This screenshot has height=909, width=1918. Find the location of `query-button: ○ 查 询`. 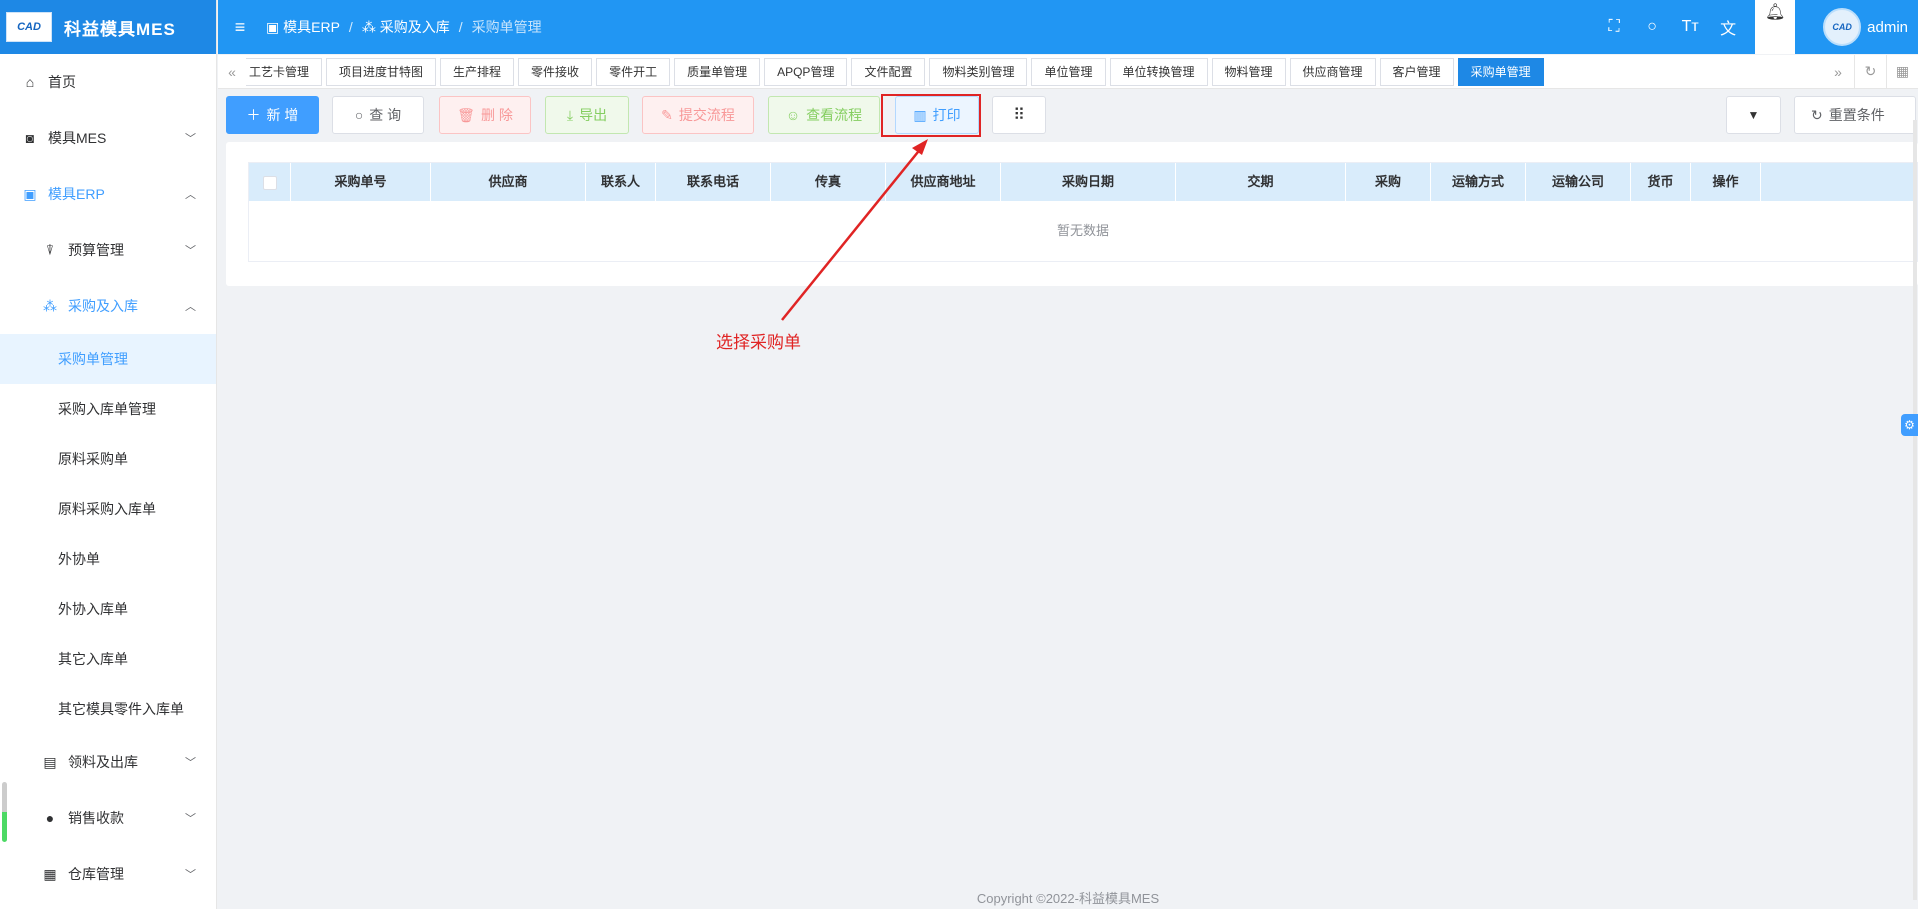

query-button: ○ 查 询 is located at coordinates (378, 115).